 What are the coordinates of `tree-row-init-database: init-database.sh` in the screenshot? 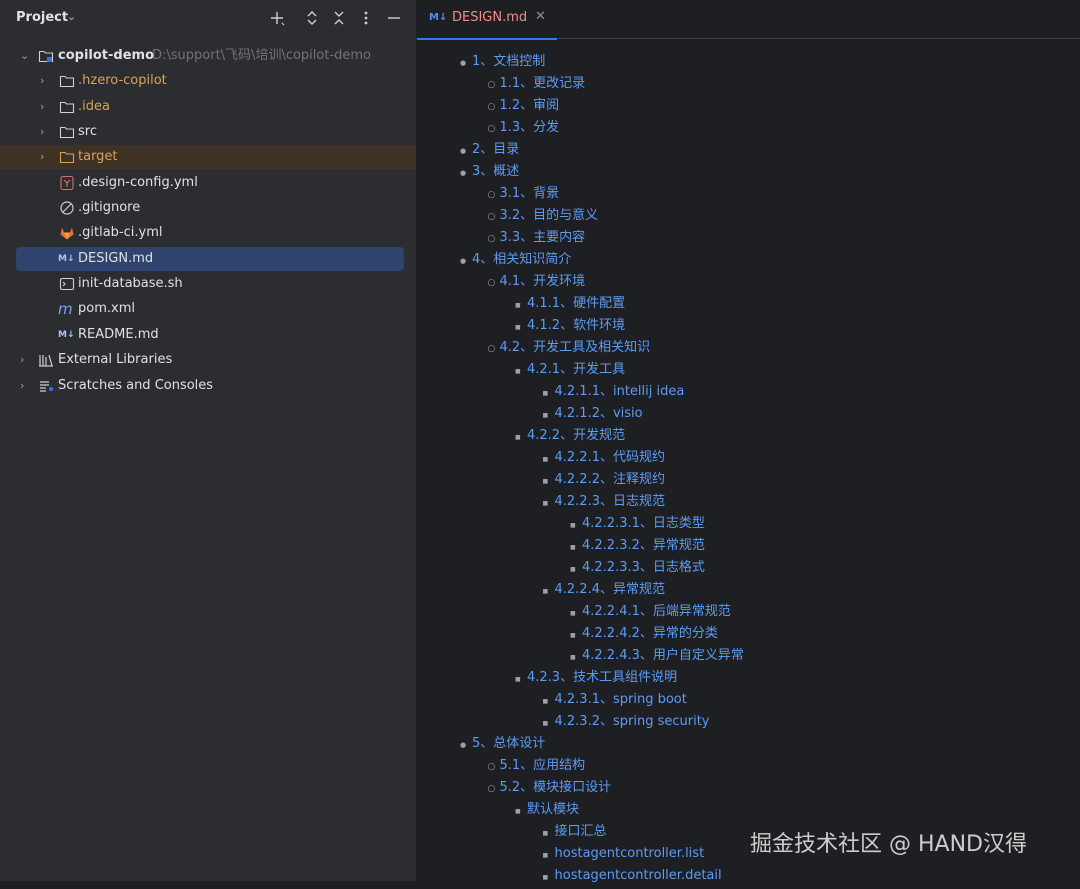 It's located at (210, 284).